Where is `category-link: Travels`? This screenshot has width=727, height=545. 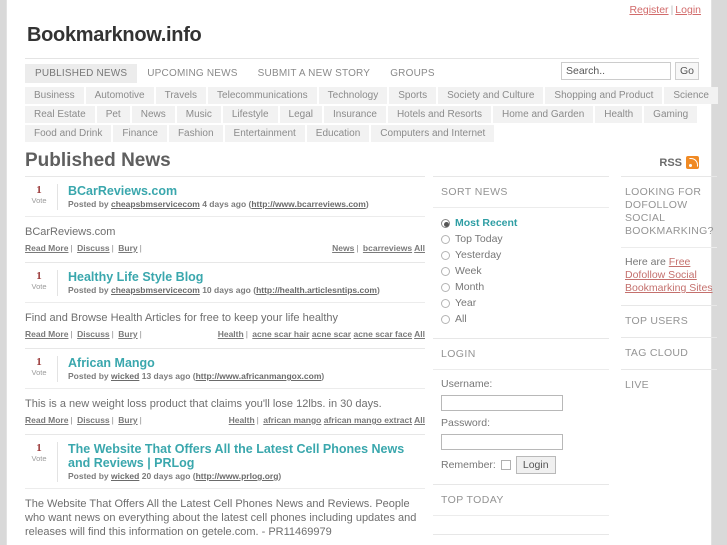
category-link: Travels is located at coordinates (181, 95).